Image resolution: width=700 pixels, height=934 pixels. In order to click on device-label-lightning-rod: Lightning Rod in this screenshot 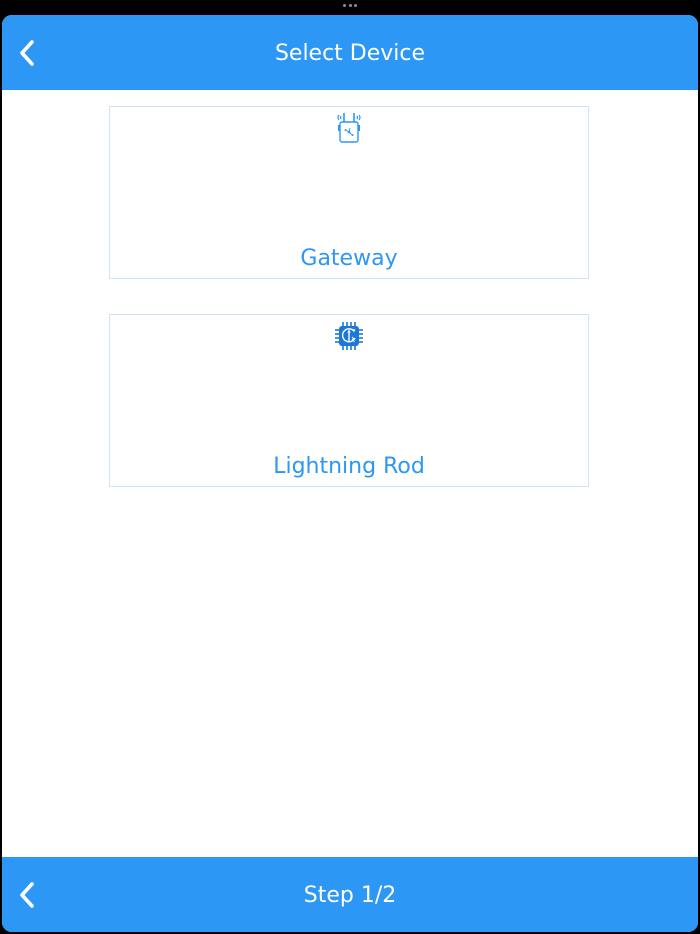, I will do `click(349, 466)`.